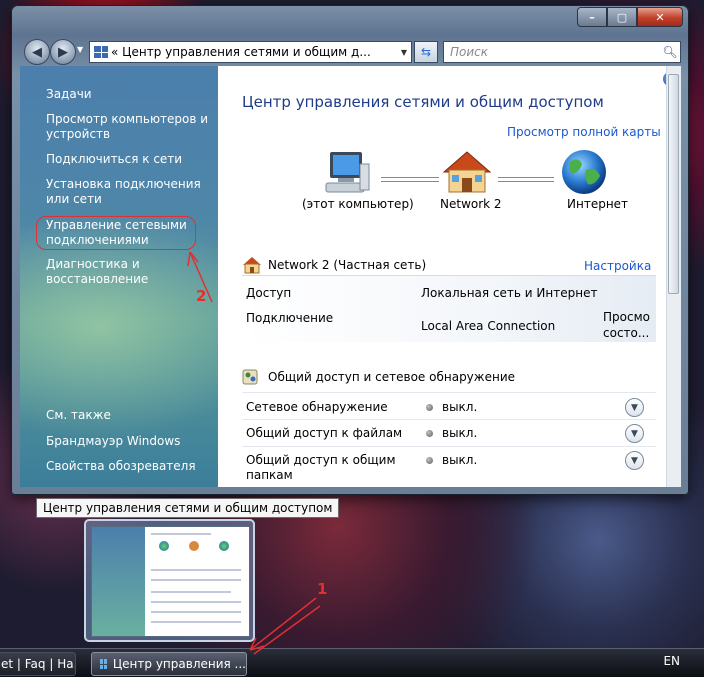 The width and height of the screenshot is (704, 677). I want to click on sharing-icon, so click(250, 377).